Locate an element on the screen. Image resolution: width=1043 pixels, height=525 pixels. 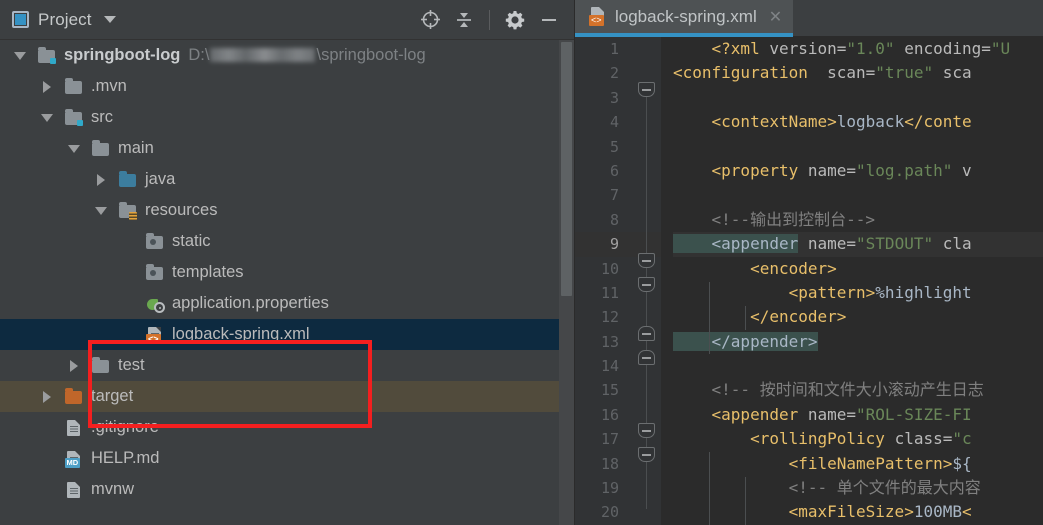
panel-toolbar is located at coordinates (489, 20).